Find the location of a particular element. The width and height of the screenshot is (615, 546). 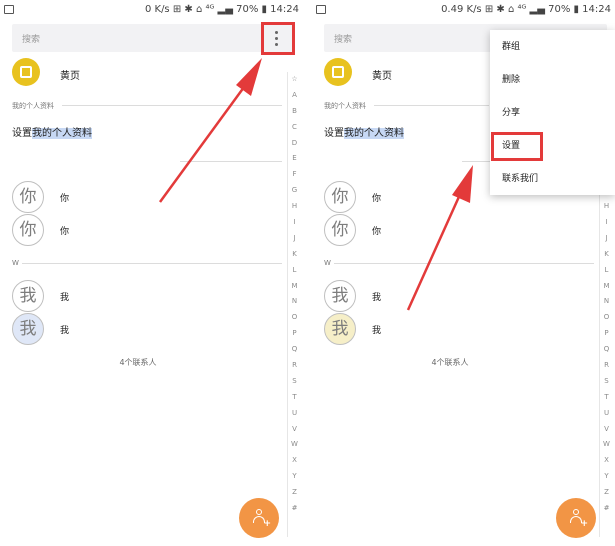

section-header-w: W is located at coordinates (15, 263).